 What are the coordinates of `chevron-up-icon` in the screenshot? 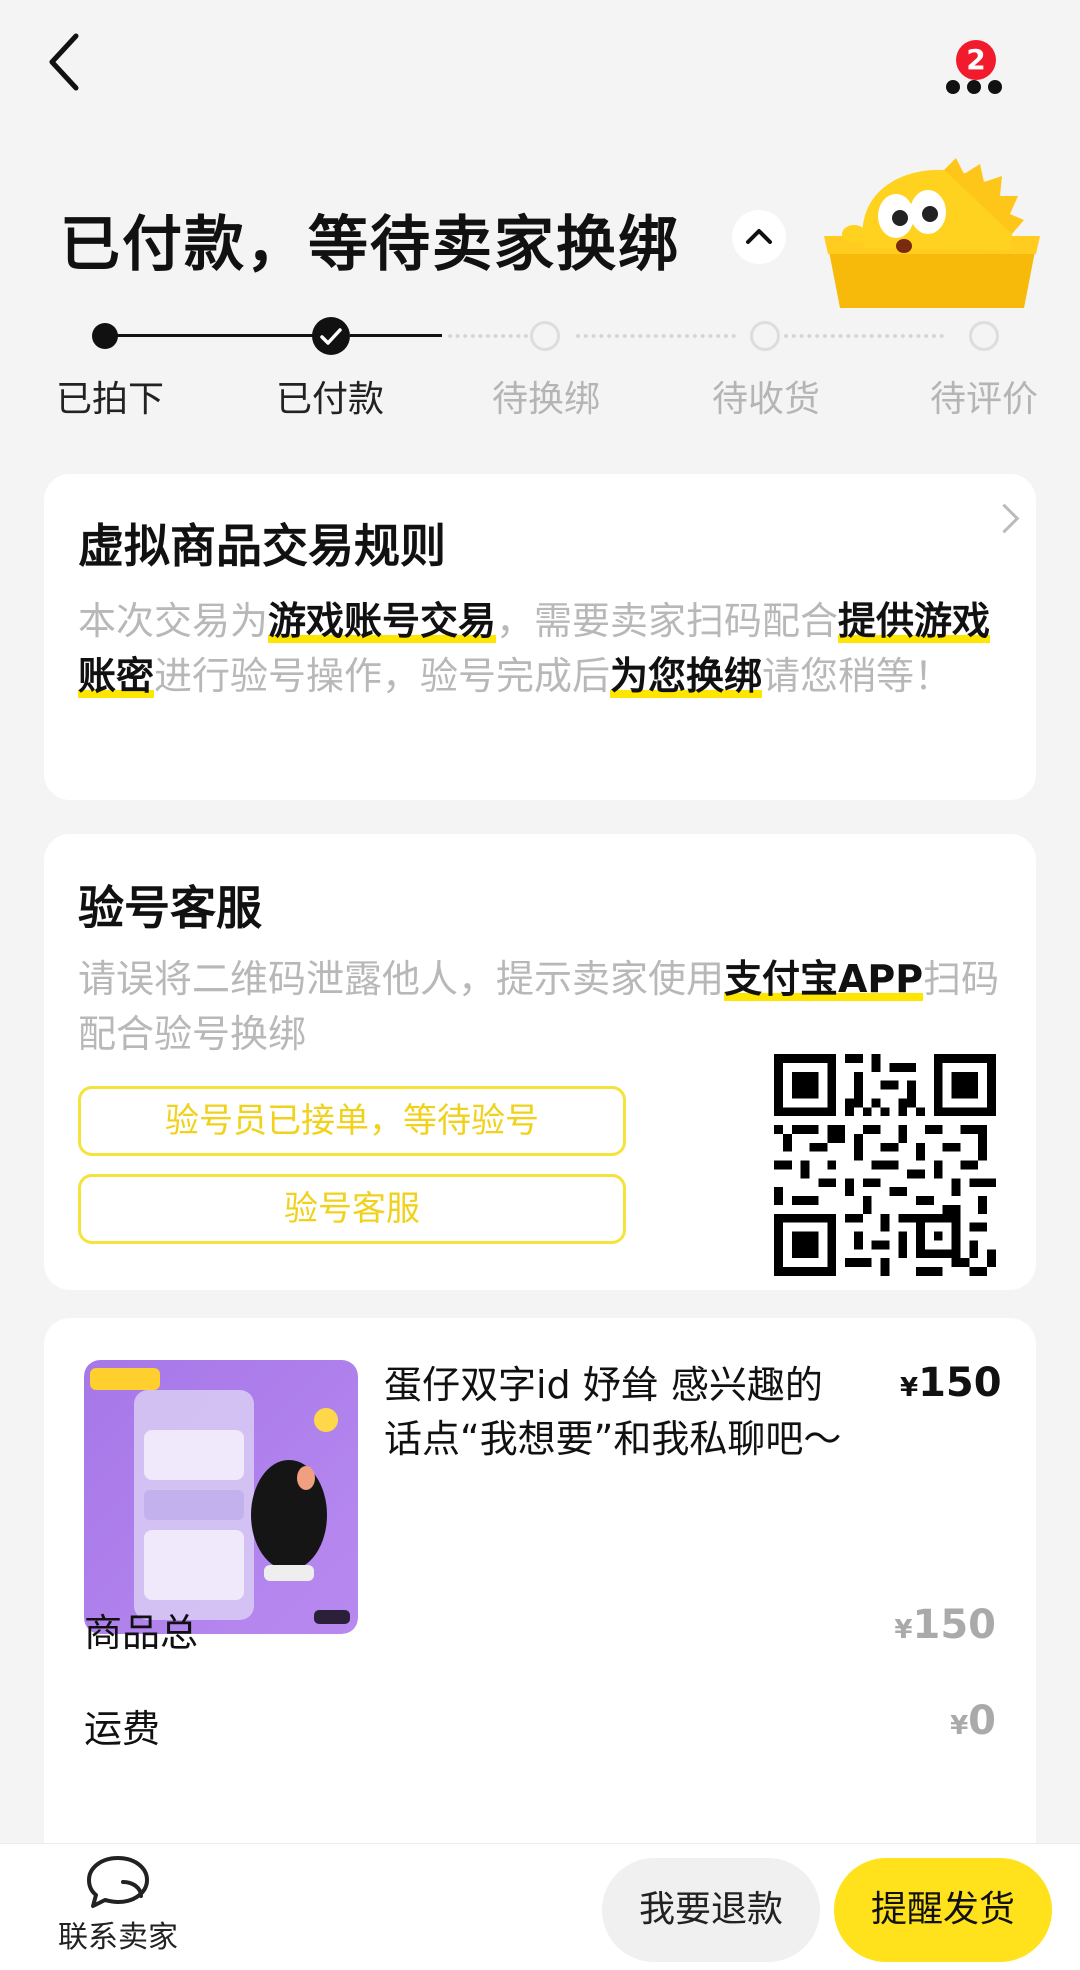 It's located at (759, 236).